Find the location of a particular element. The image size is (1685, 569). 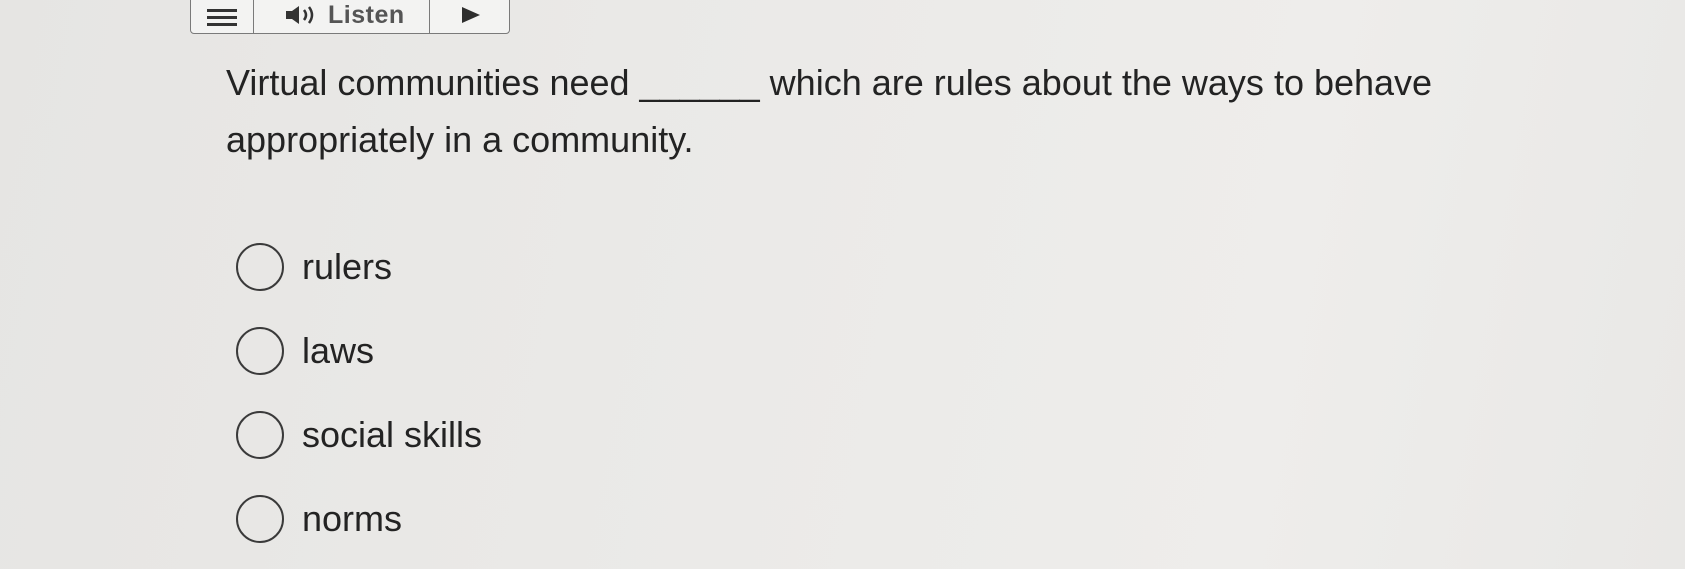

option-laws: laws is located at coordinates (359, 351).